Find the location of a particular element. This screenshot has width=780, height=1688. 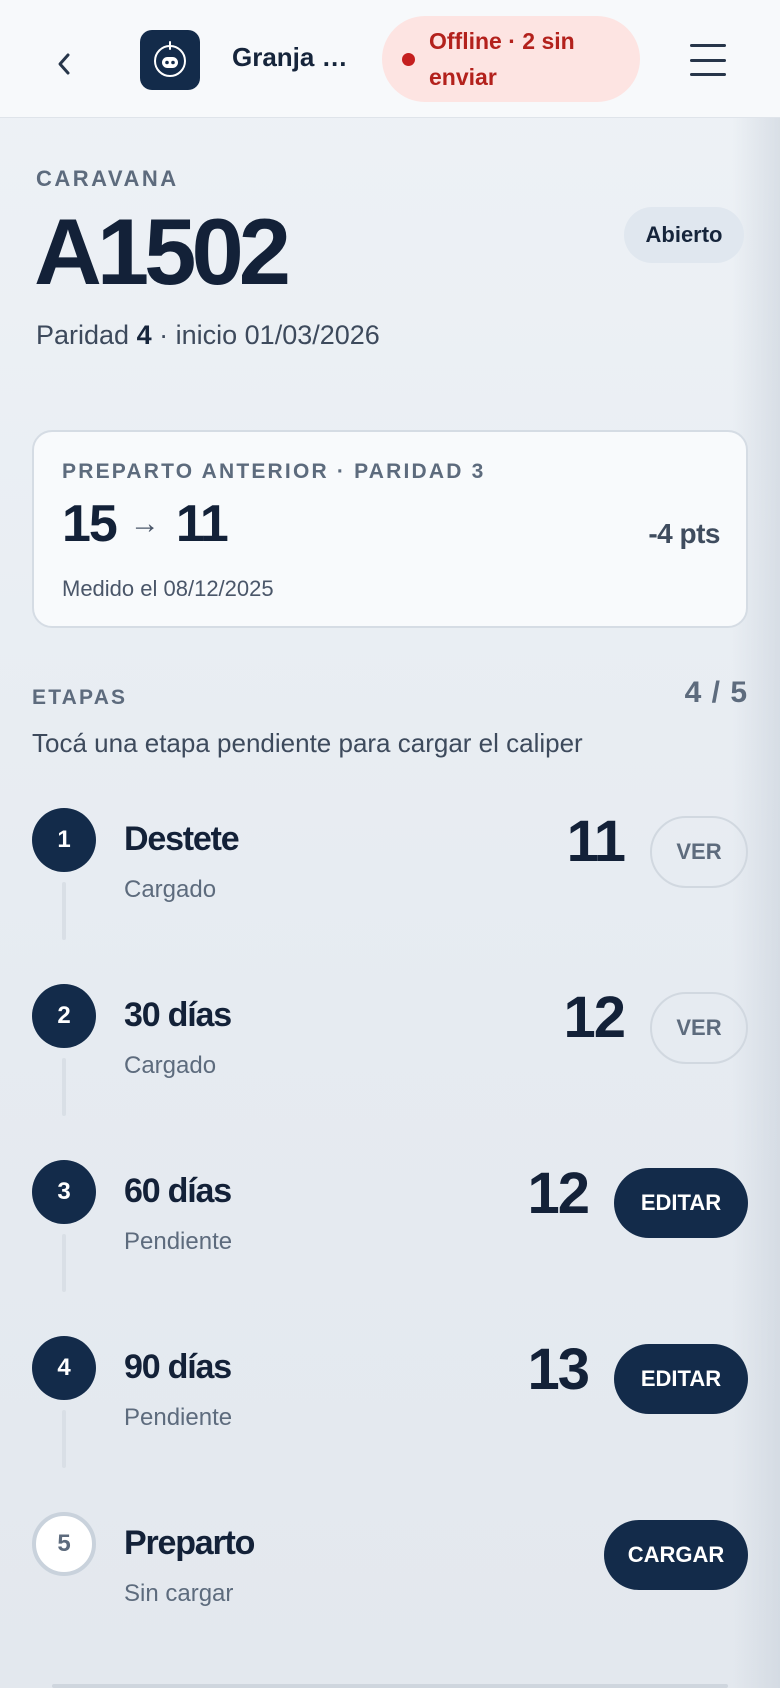

hamburger-menu-icon is located at coordinates (708, 45).